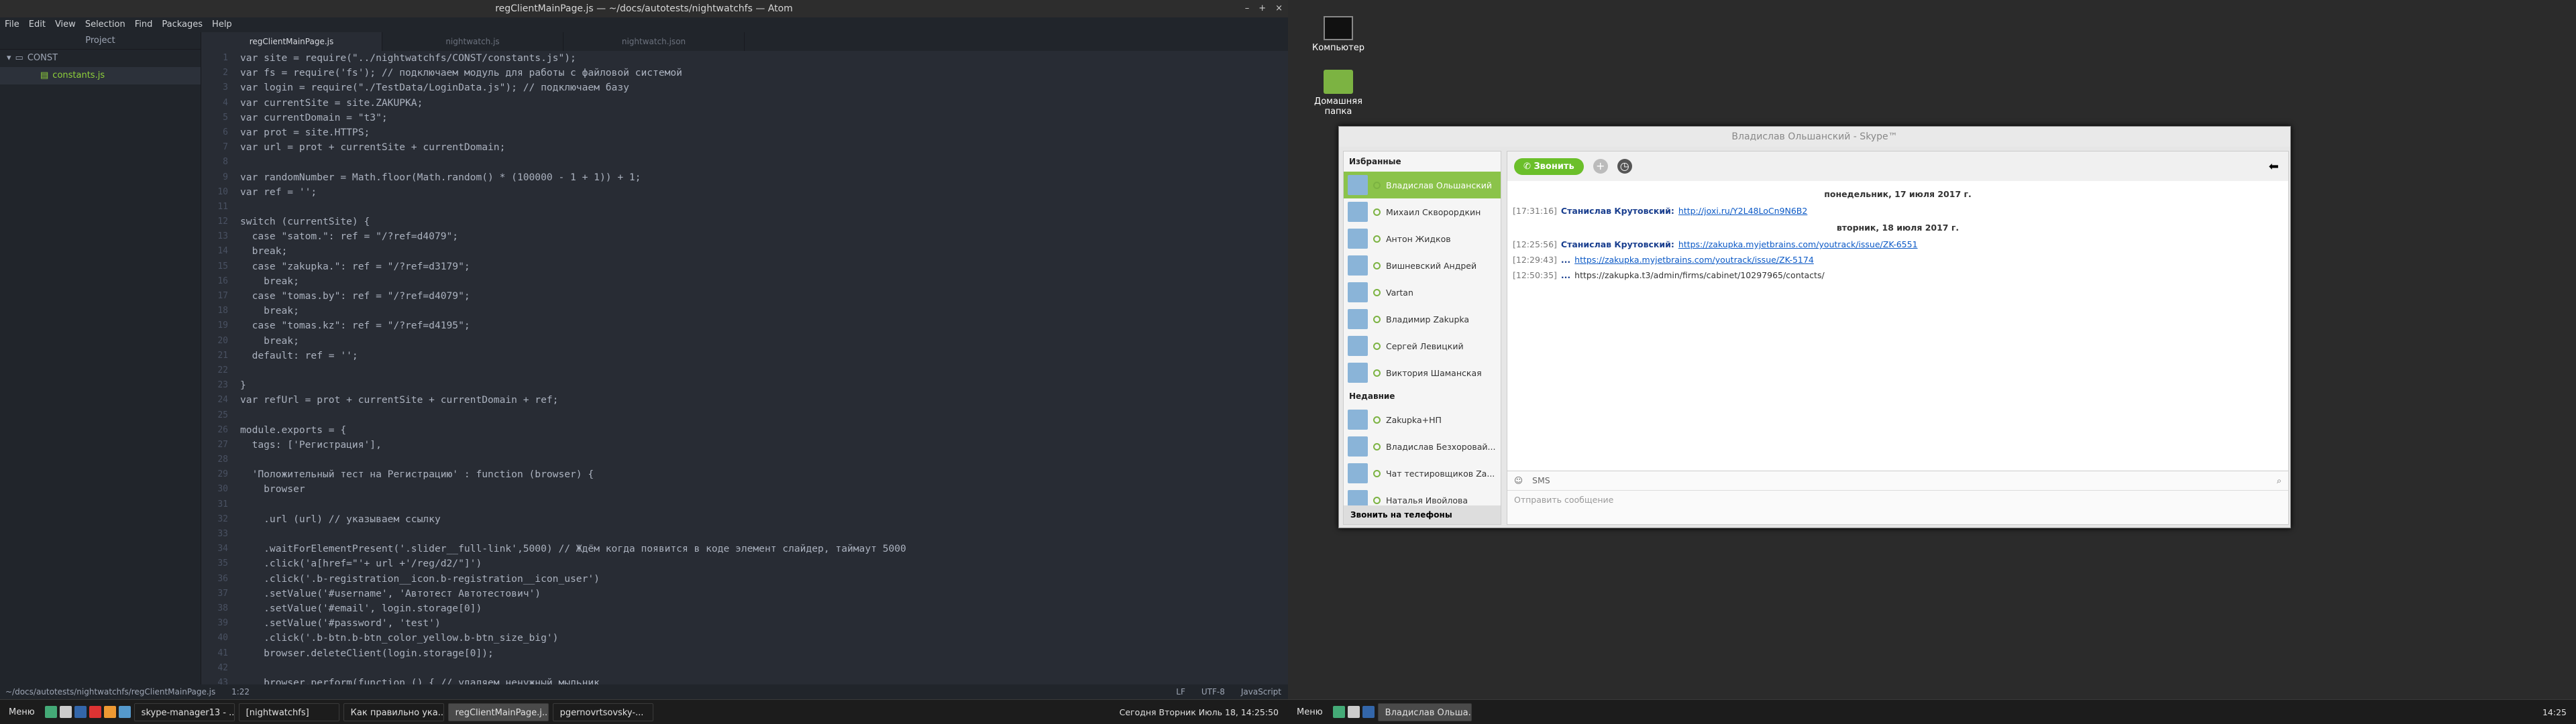 This screenshot has width=2576, height=724. Describe the element at coordinates (1549, 166) in the screenshot. I see `call-button: ✆ Звонить` at that location.